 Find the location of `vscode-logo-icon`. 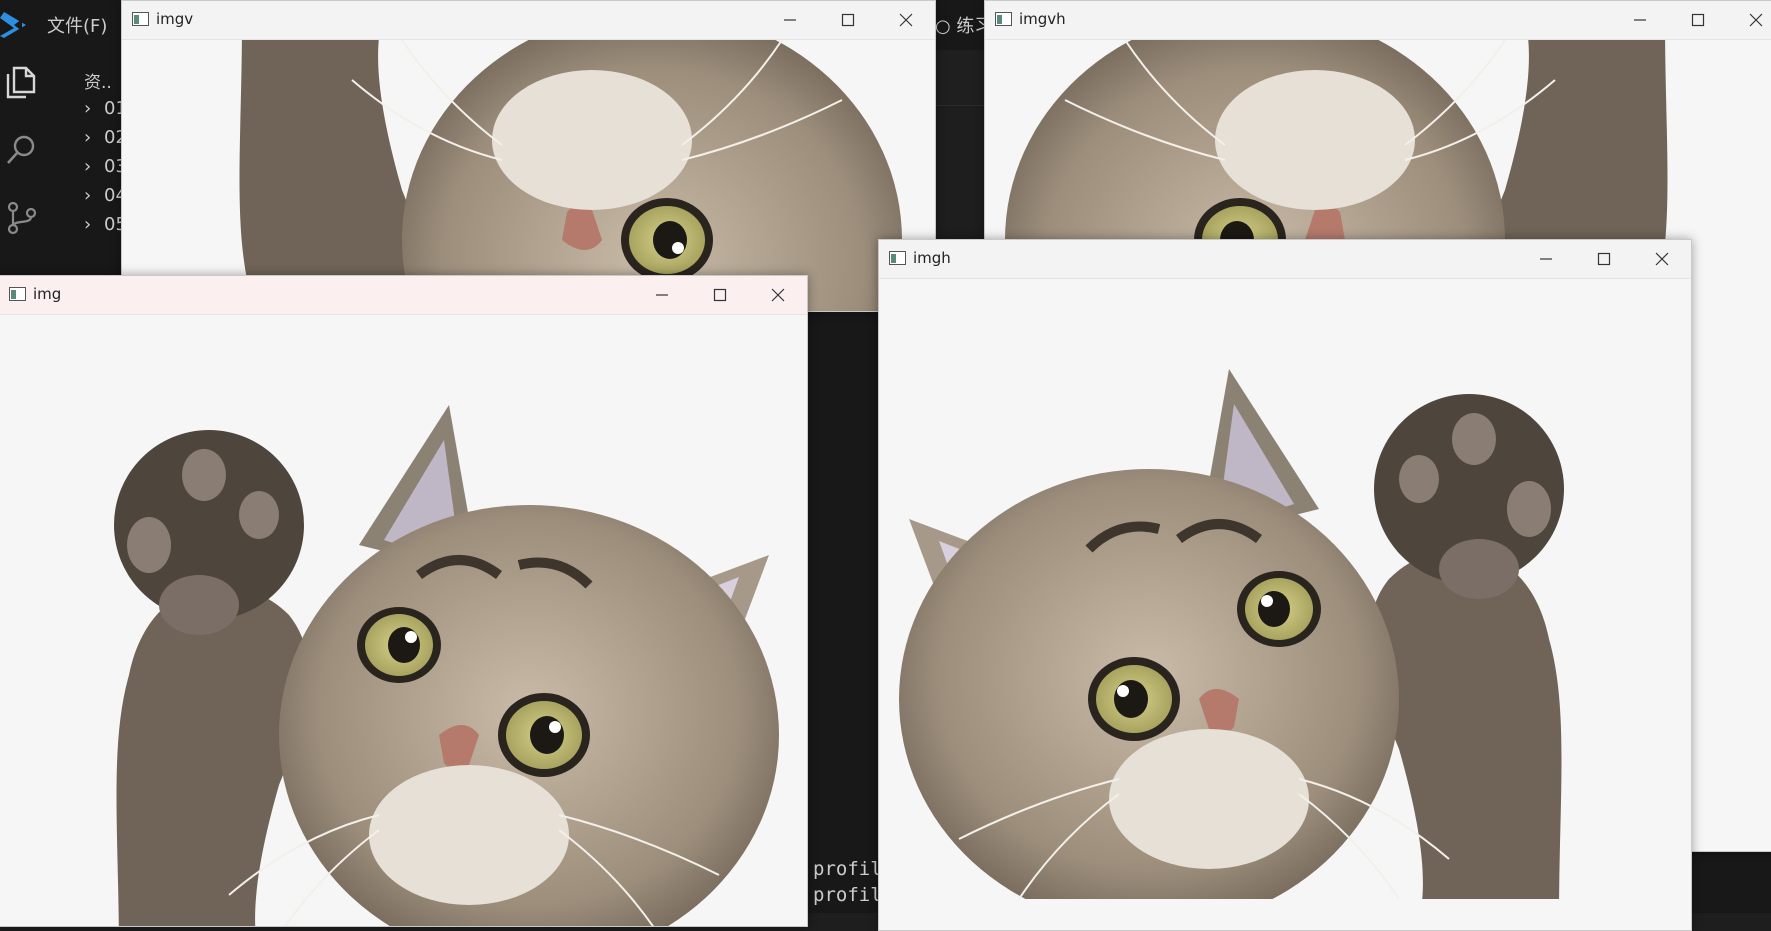

vscode-logo-icon is located at coordinates (13, 25).